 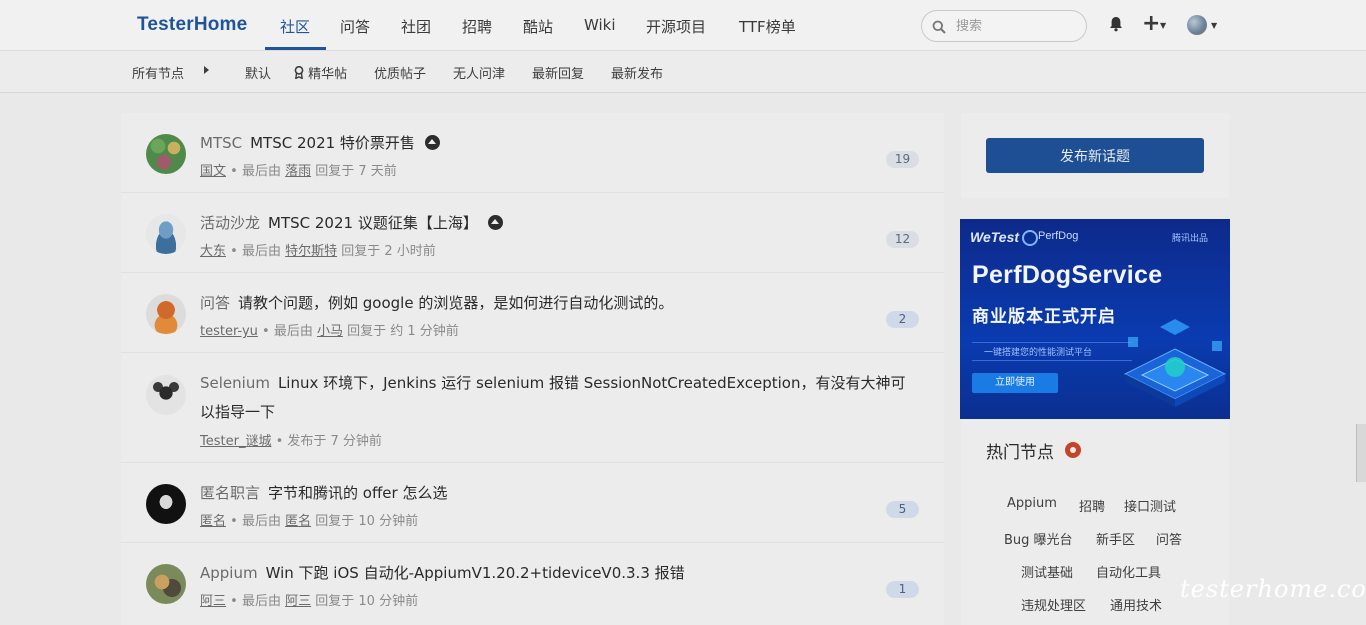 I want to click on bell-icon, so click(x=1116, y=26).